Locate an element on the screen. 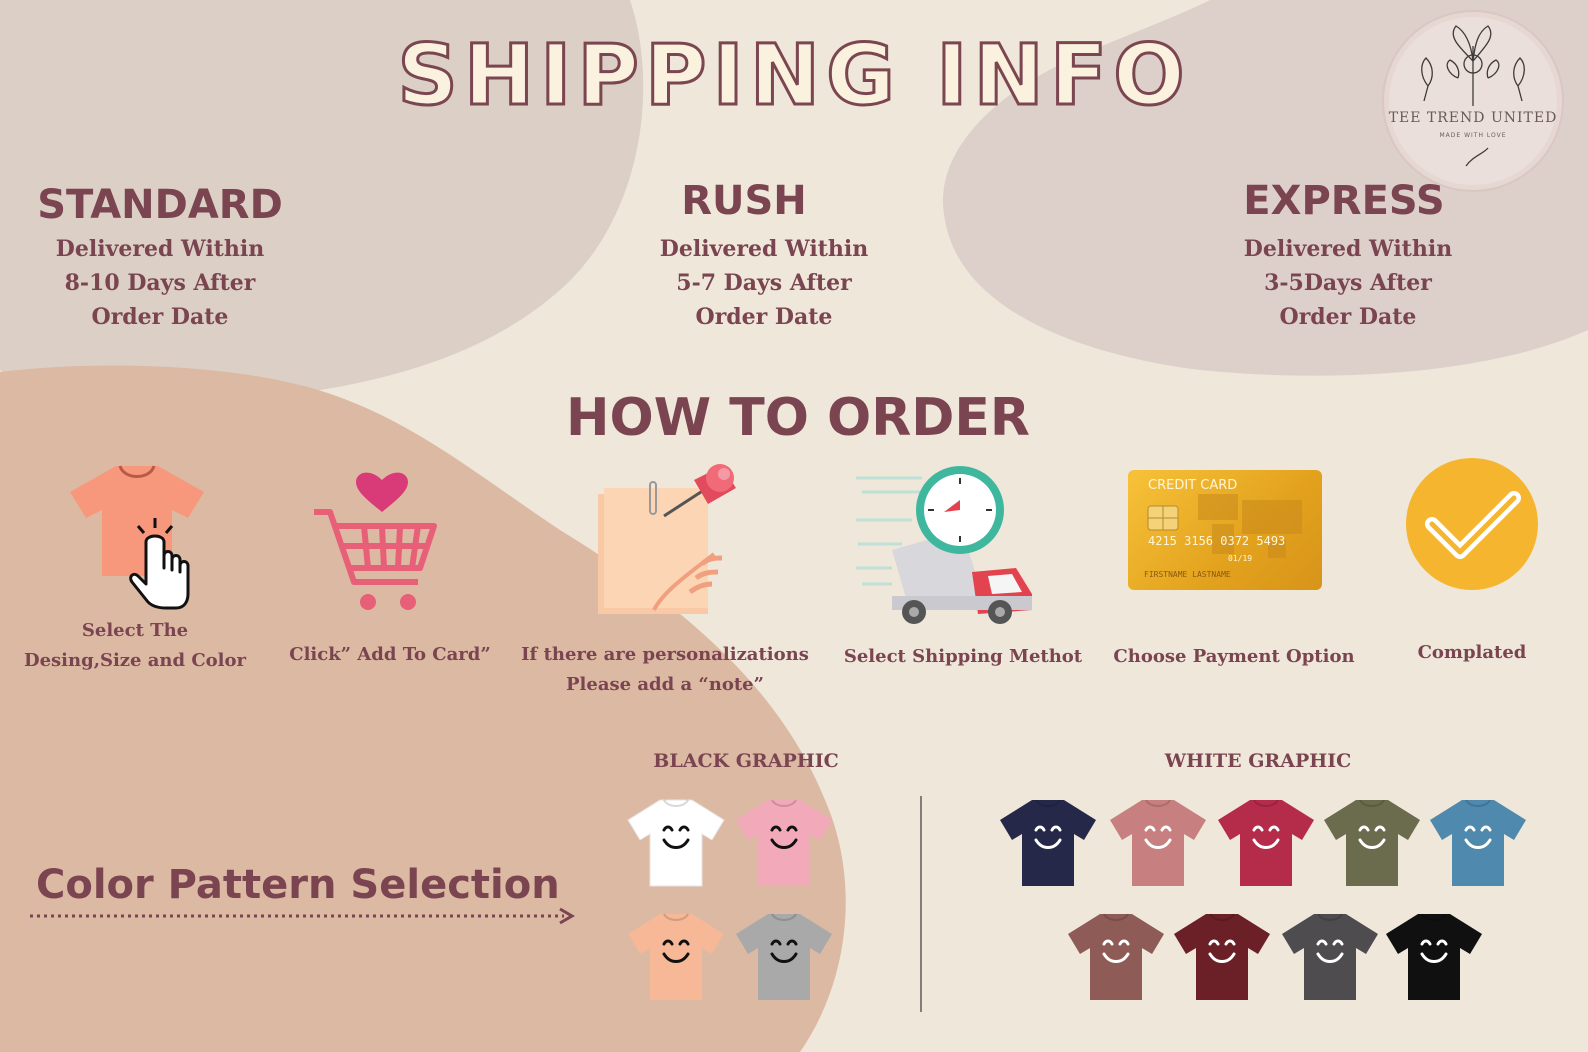 The height and width of the screenshot is (1052, 1588). step-line: Choose Payment Option is located at coordinates (1234, 656).